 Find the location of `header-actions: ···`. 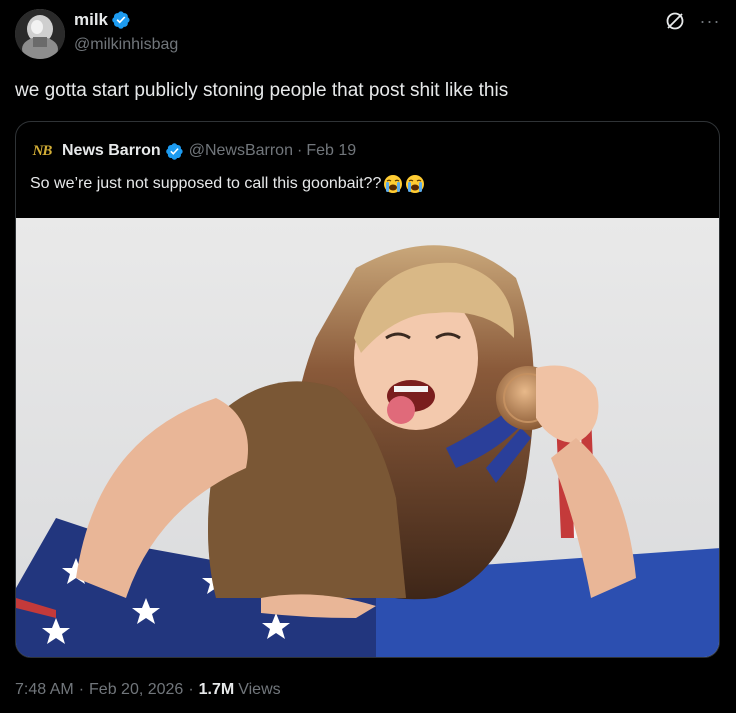

header-actions: ··· is located at coordinates (693, 21).